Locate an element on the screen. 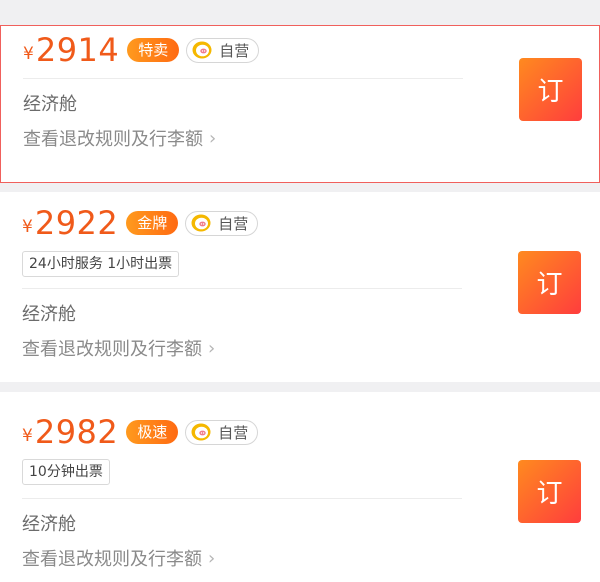 The height and width of the screenshot is (582, 600). price-amount: 2922 is located at coordinates (76, 223).